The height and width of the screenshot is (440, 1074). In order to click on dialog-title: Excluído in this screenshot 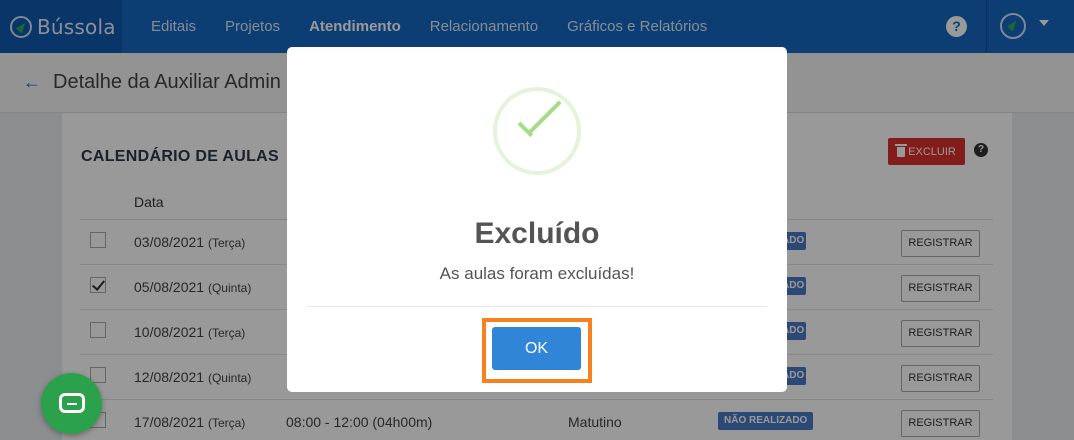, I will do `click(537, 233)`.